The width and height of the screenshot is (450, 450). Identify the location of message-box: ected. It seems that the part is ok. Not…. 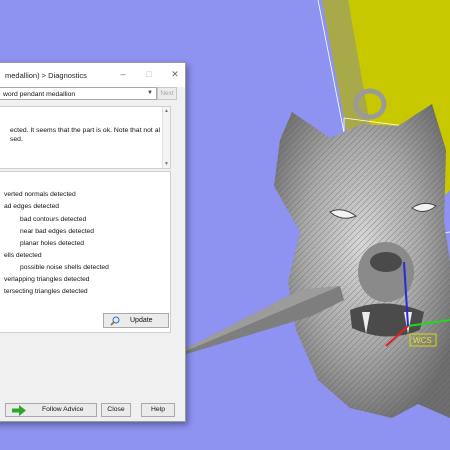
(85, 137).